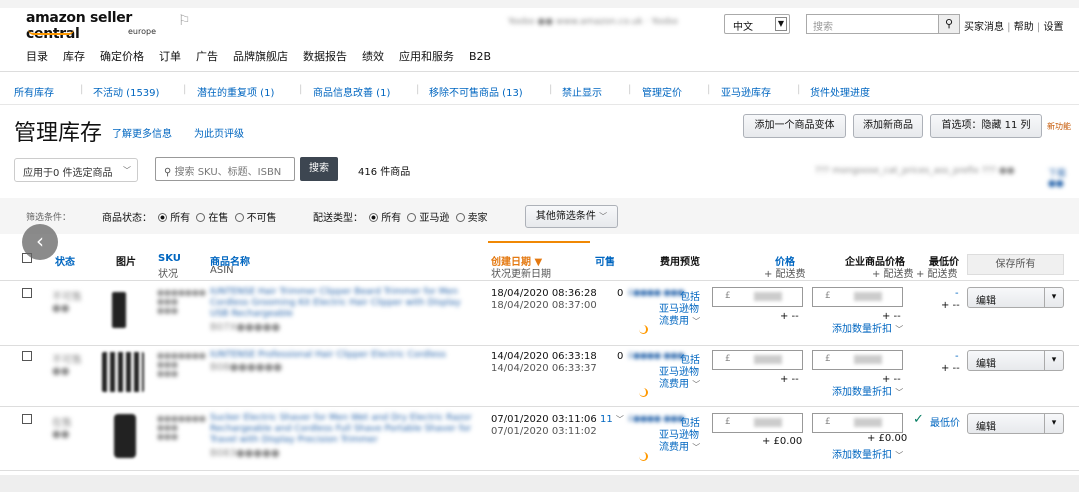  Describe the element at coordinates (1015, 264) in the screenshot. I see `save-all-button: 保存所有` at that location.